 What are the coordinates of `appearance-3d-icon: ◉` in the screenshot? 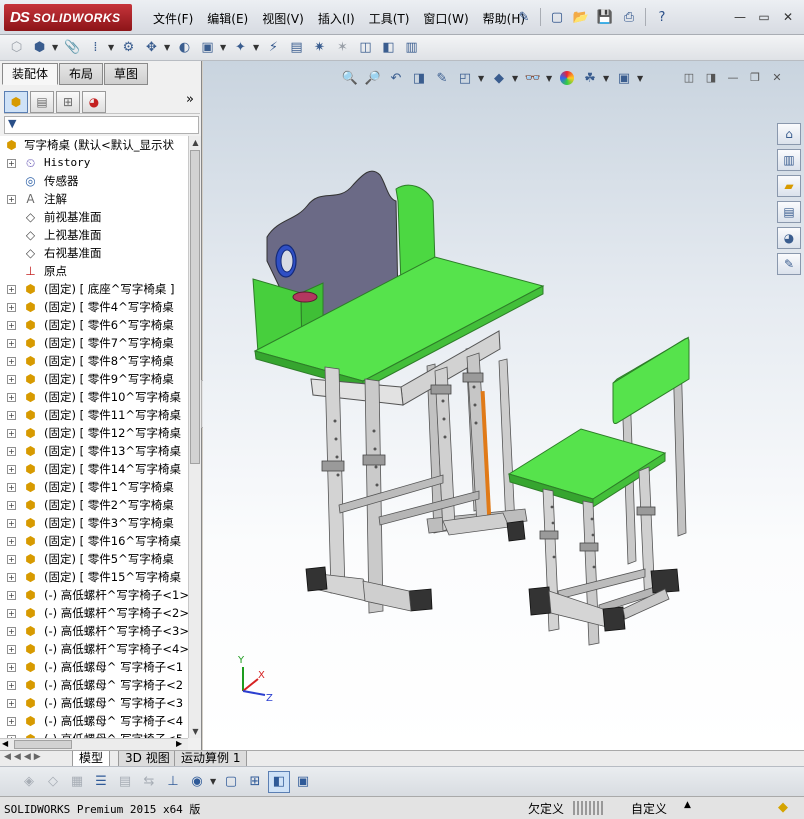 It's located at (197, 782).